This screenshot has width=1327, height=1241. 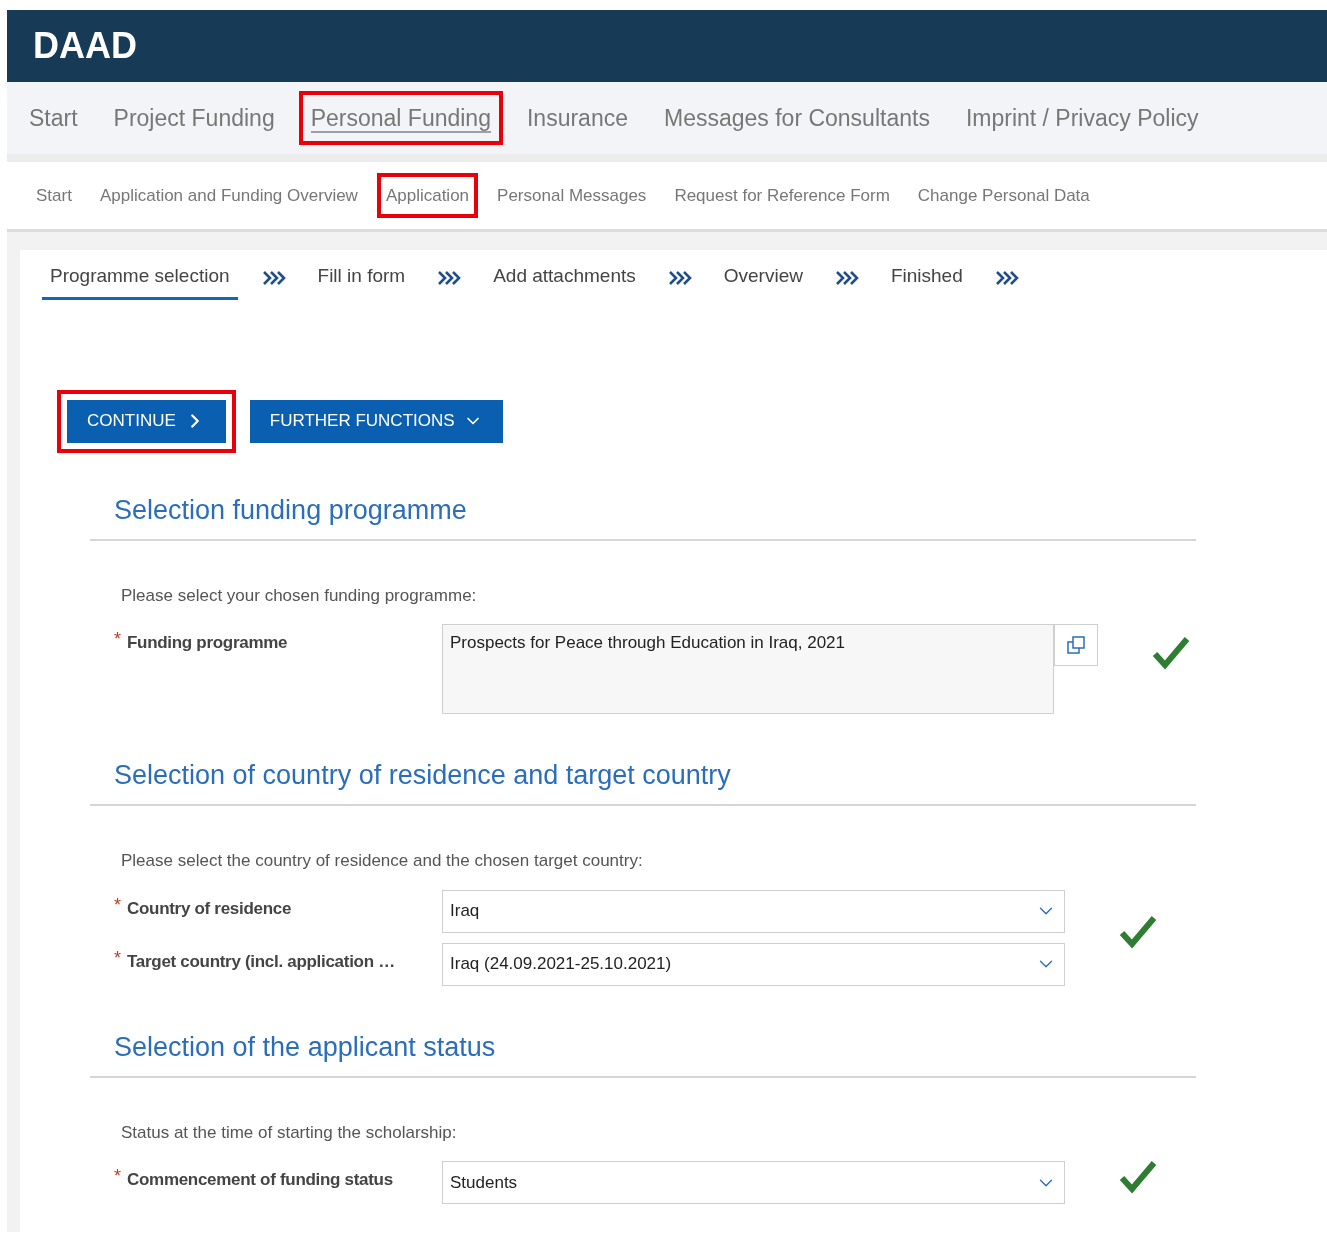 I want to click on dropdown-field: Iraq (24.09.2021-25.10.2021), so click(x=753, y=964).